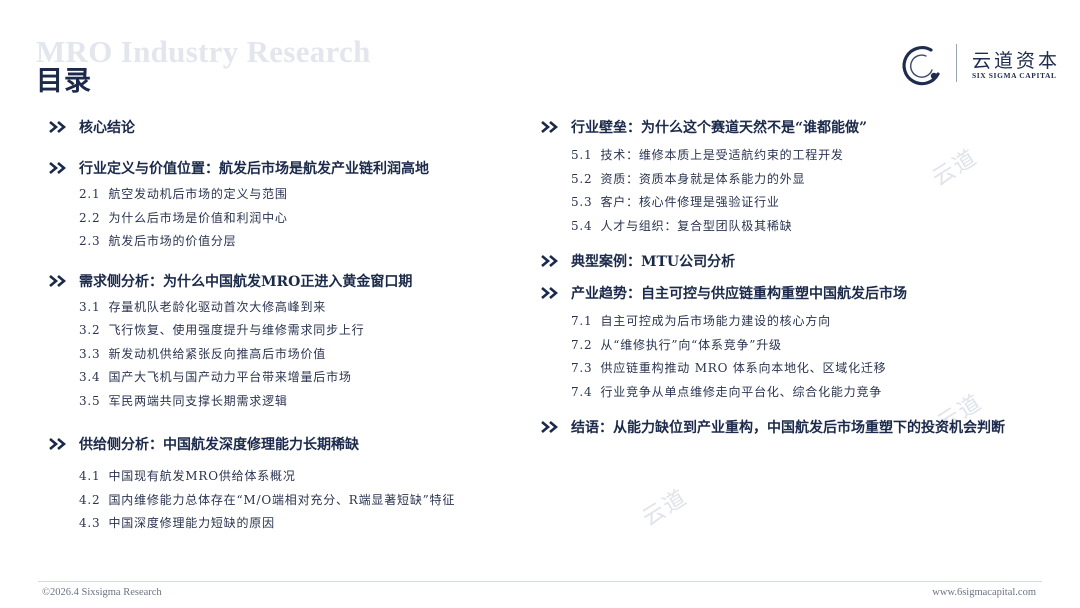 This screenshot has width=1080, height=608. What do you see at coordinates (703, 178) in the screenshot?
I see `toc-subitem-text: 资质：资质本身就是体系能力的外显` at bounding box center [703, 178].